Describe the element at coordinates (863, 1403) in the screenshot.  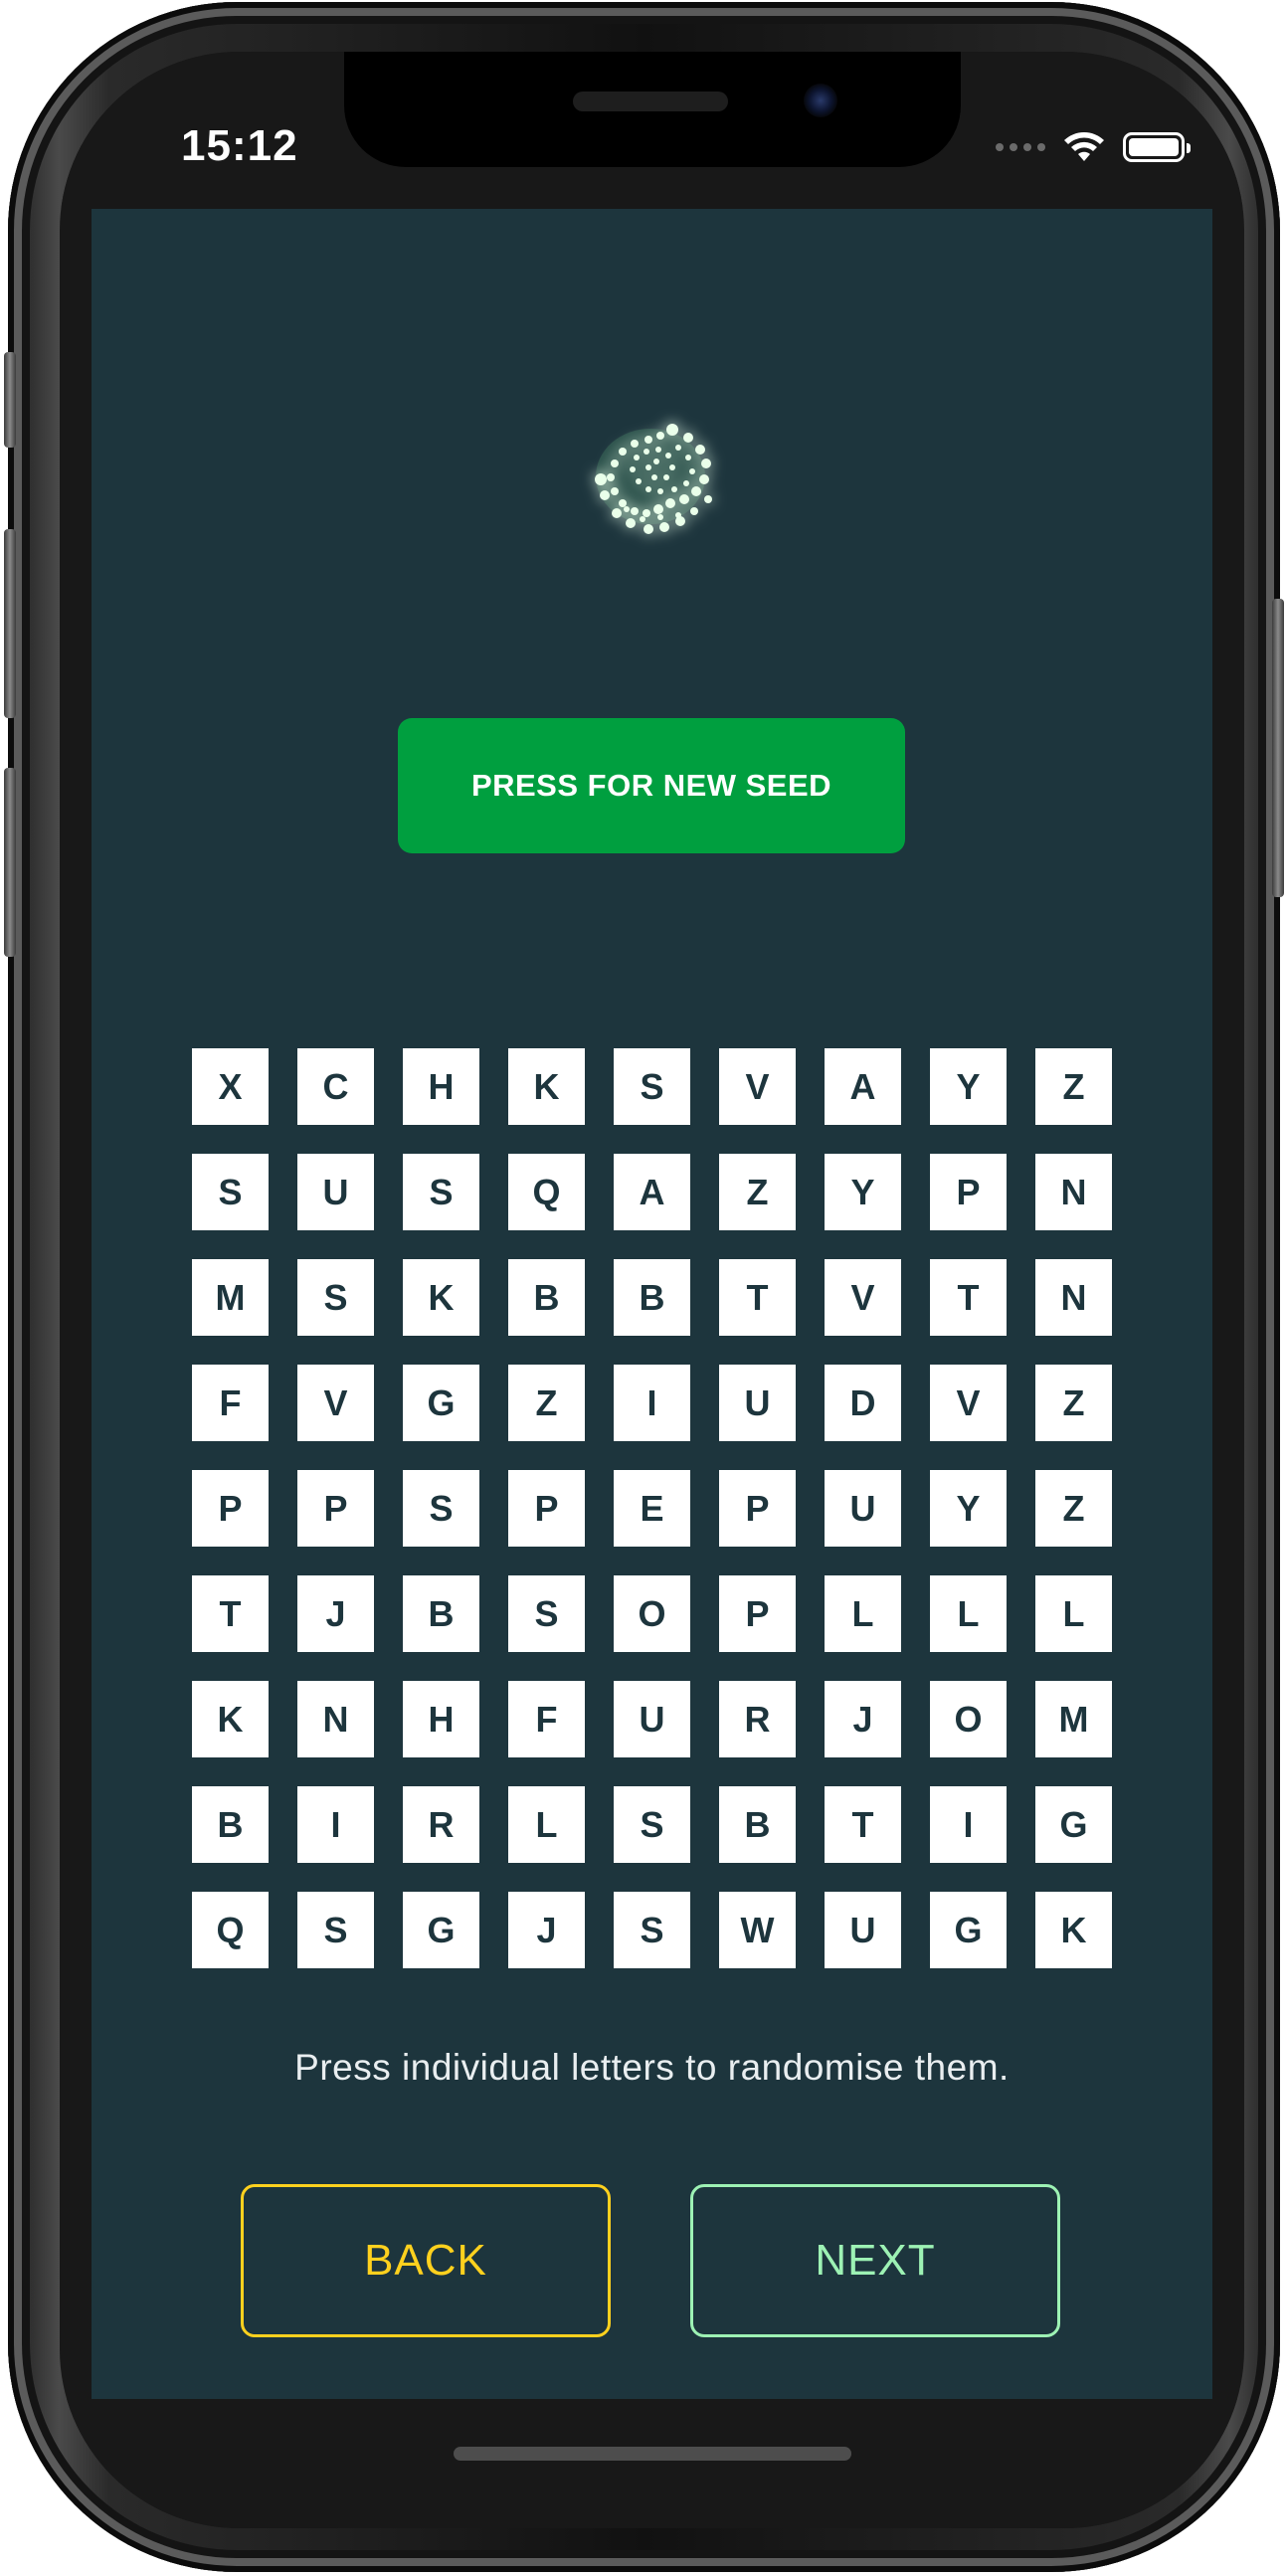
I see `seed-letter-cell: D` at that location.